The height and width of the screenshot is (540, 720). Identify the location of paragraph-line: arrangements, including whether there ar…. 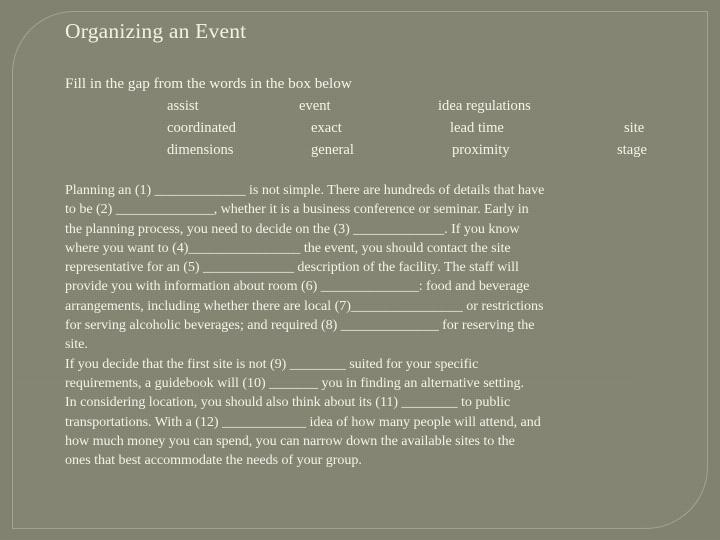
(304, 305).